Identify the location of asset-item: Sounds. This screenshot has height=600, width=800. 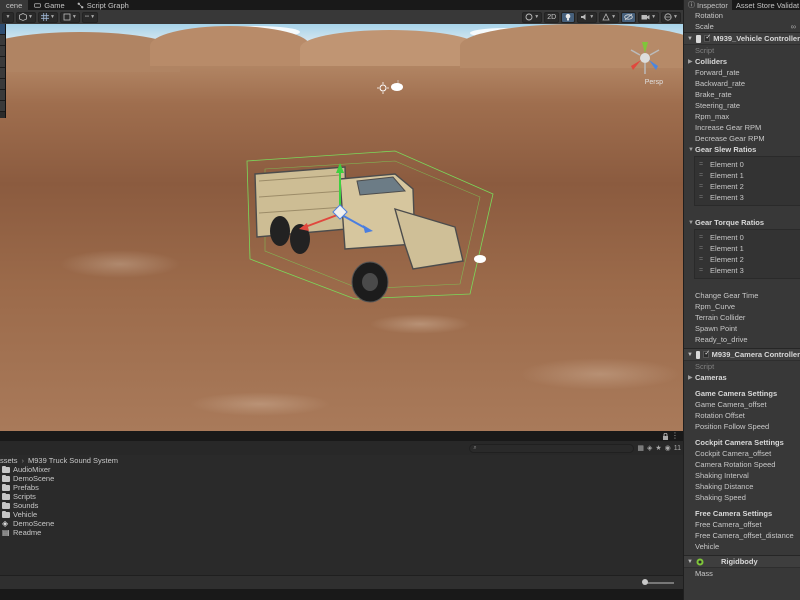
(341, 505).